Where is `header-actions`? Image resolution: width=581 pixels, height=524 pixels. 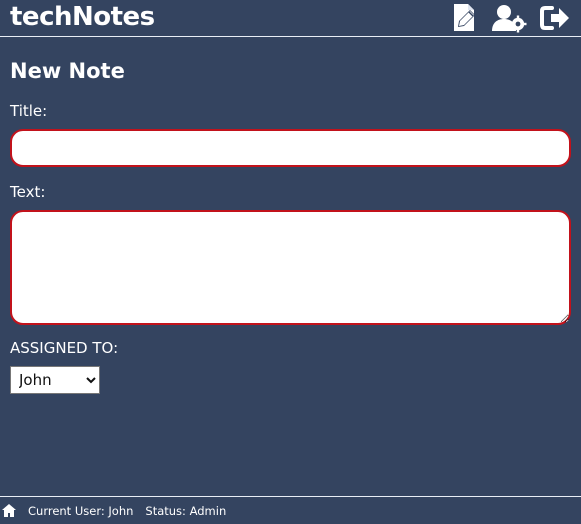 header-actions is located at coordinates (510, 18).